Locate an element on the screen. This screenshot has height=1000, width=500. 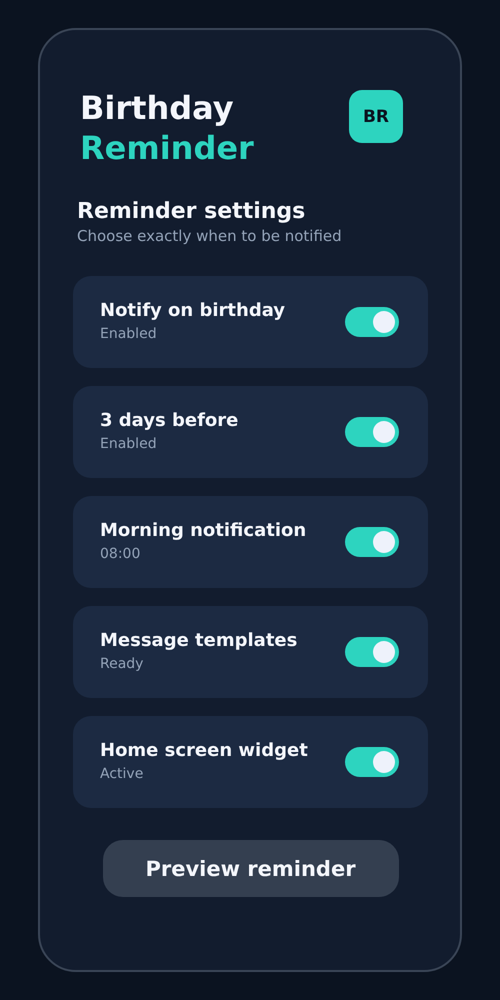
section-title: Reminder settings is located at coordinates (191, 212).